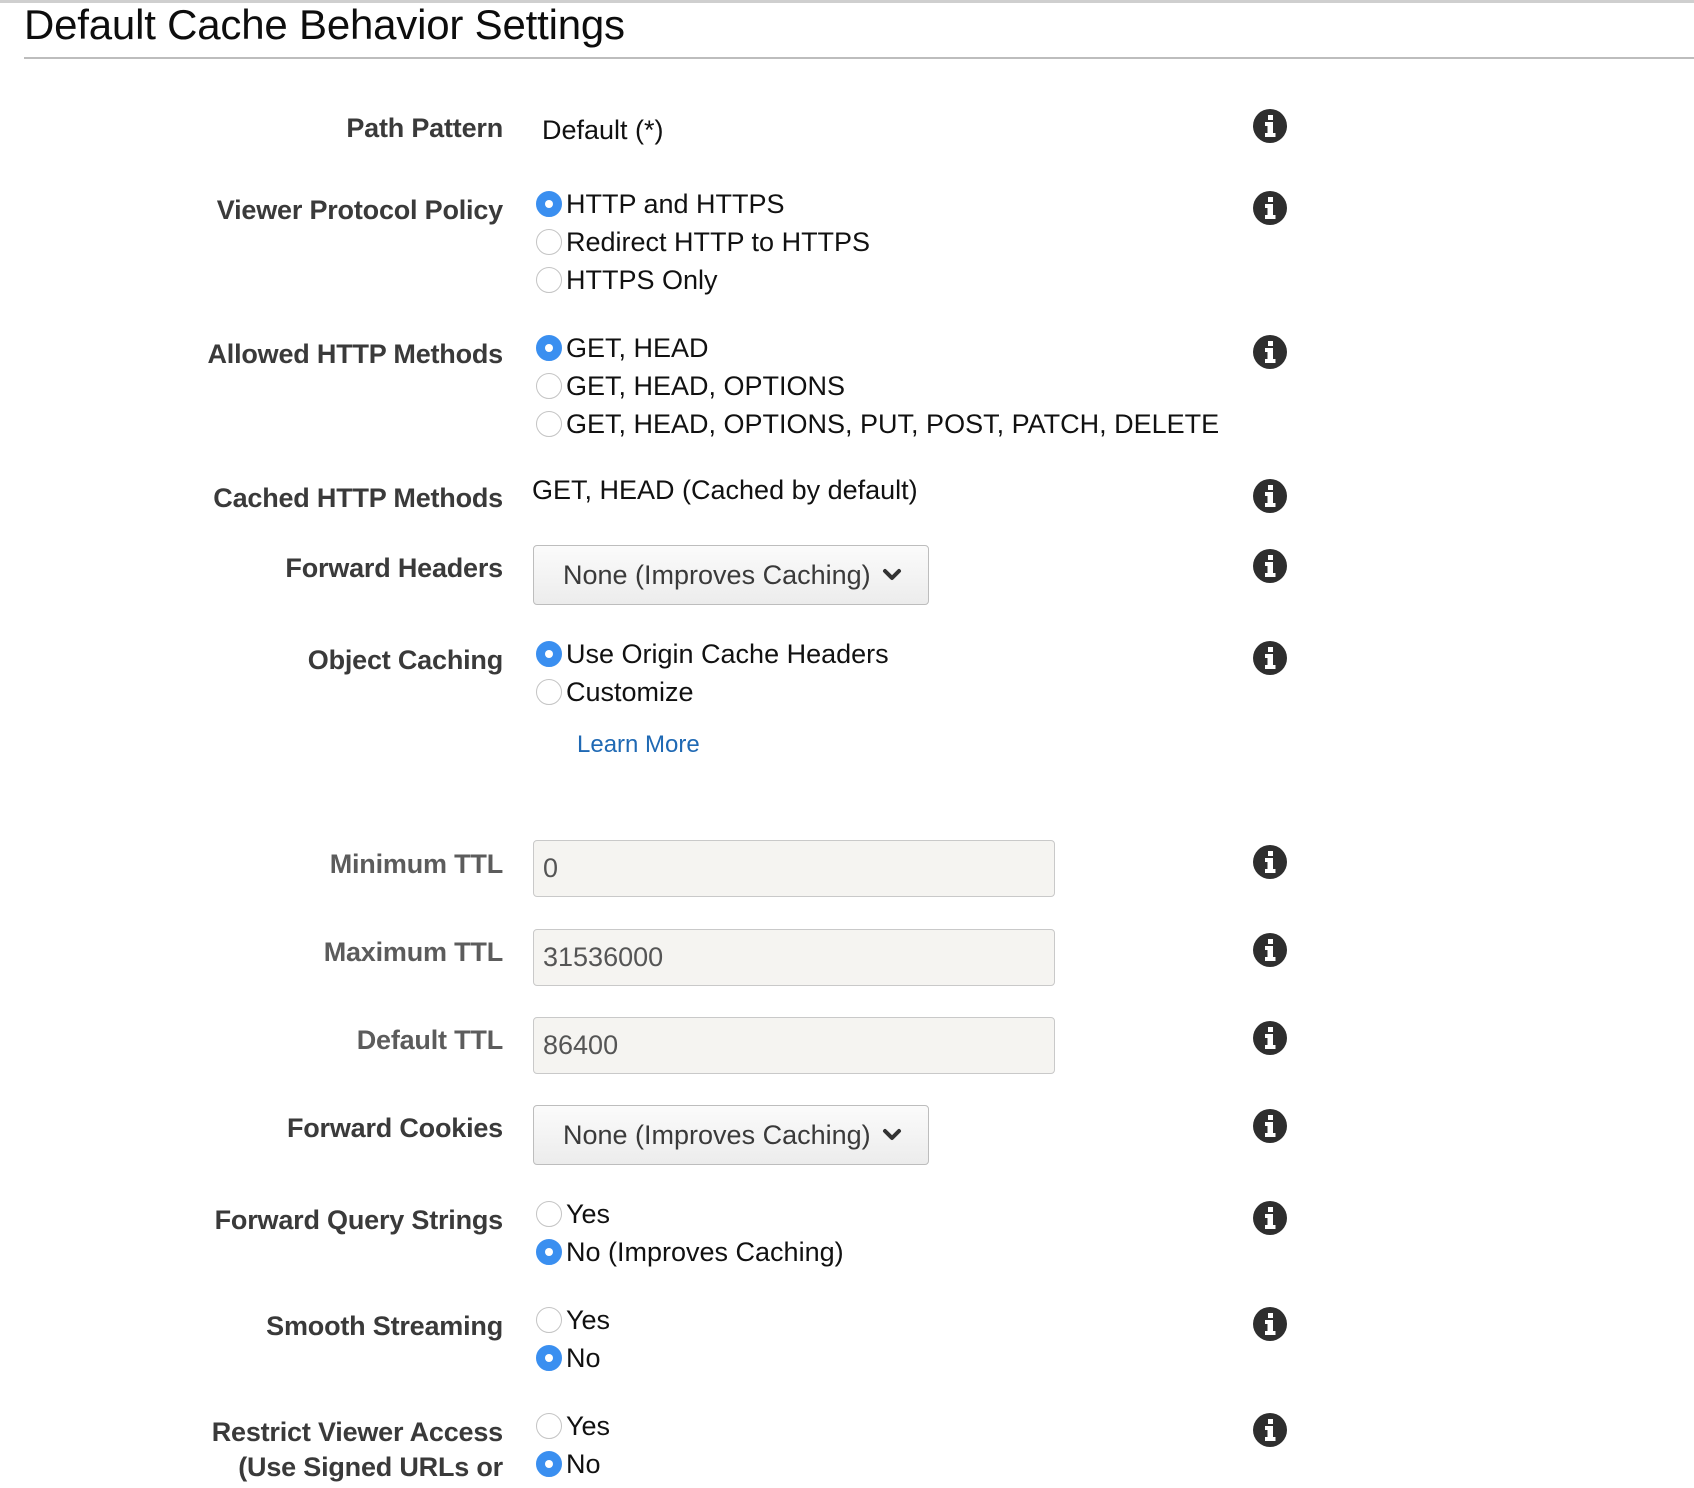 This screenshot has height=1488, width=1694. Describe the element at coordinates (718, 242) in the screenshot. I see `radio-label: Redirect HTTP to HTTPS` at that location.